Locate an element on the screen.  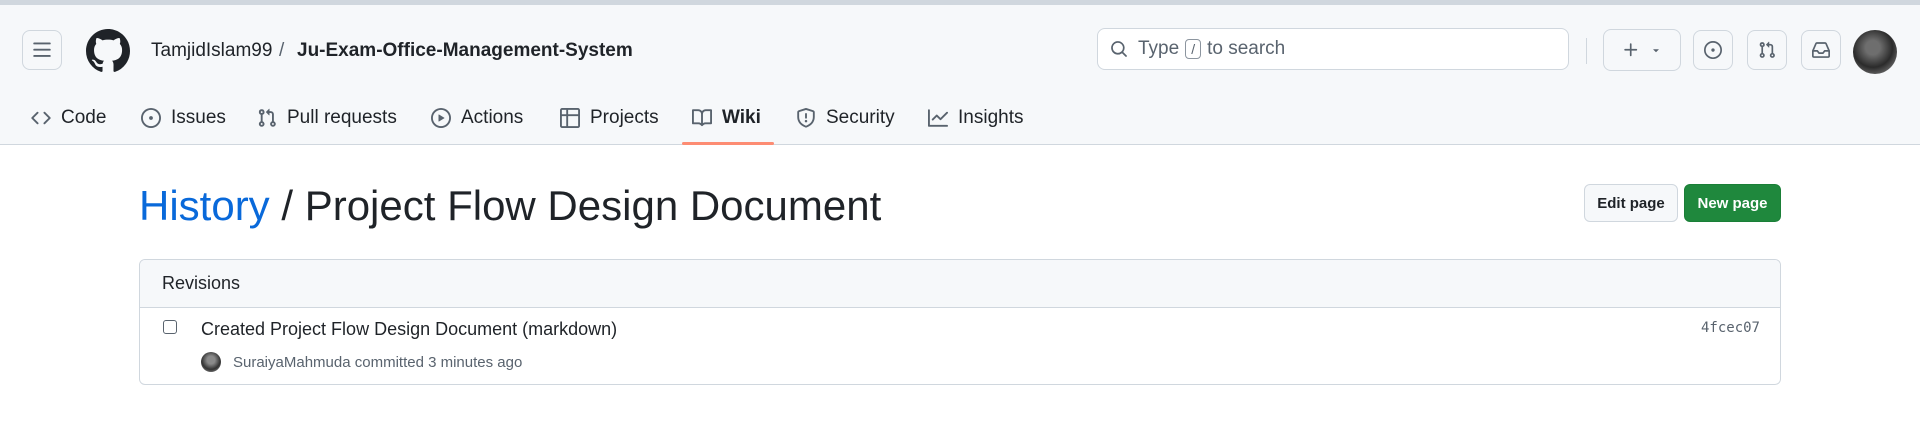
hamburger-icon is located at coordinates (42, 49).